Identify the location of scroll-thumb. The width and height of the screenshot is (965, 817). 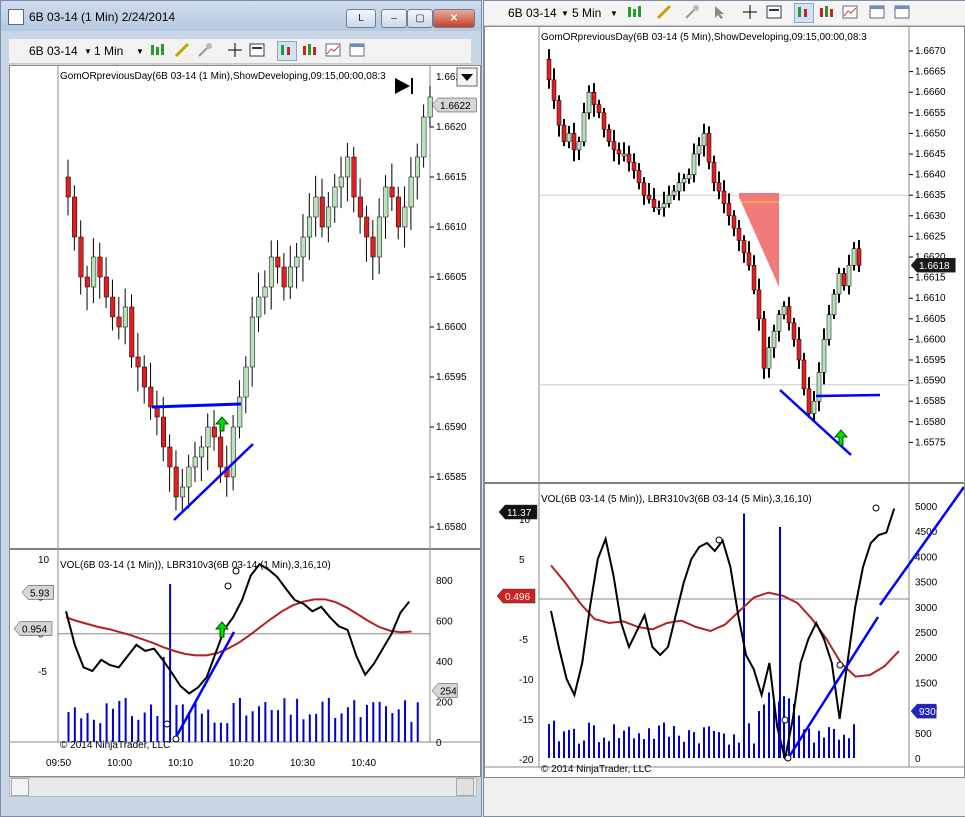
(465, 787).